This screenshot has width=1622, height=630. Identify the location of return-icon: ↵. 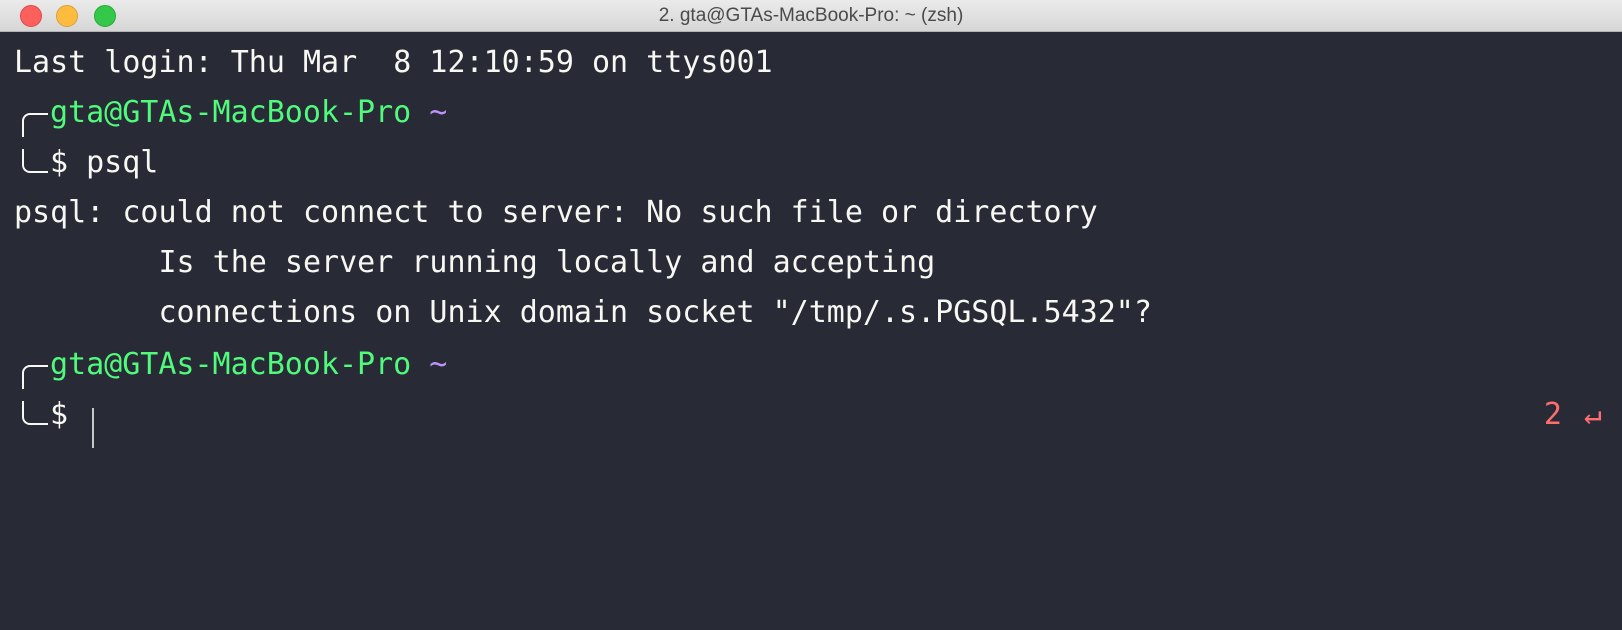
(1592, 414).